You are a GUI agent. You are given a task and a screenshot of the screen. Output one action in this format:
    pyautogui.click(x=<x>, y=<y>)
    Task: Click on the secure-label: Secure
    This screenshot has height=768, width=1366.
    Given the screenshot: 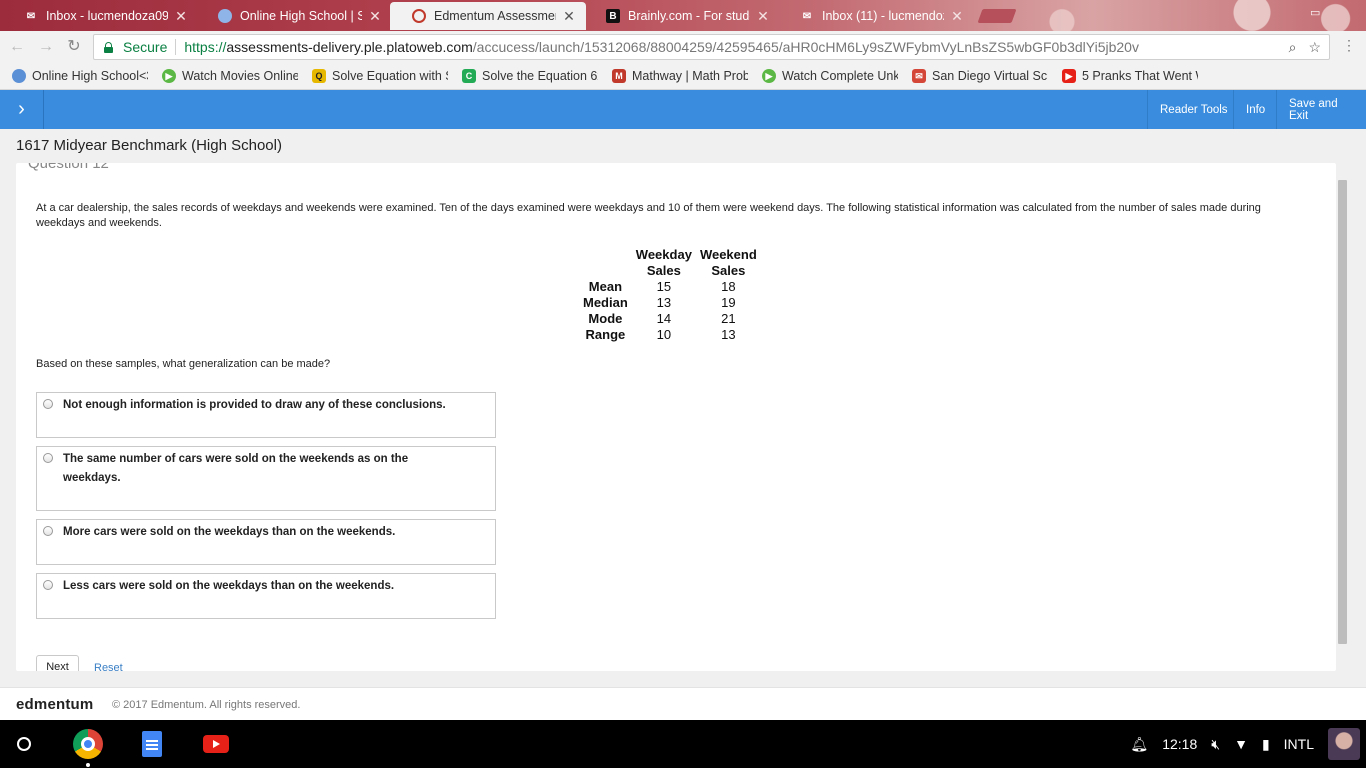 What is the action you would take?
    pyautogui.click(x=145, y=47)
    